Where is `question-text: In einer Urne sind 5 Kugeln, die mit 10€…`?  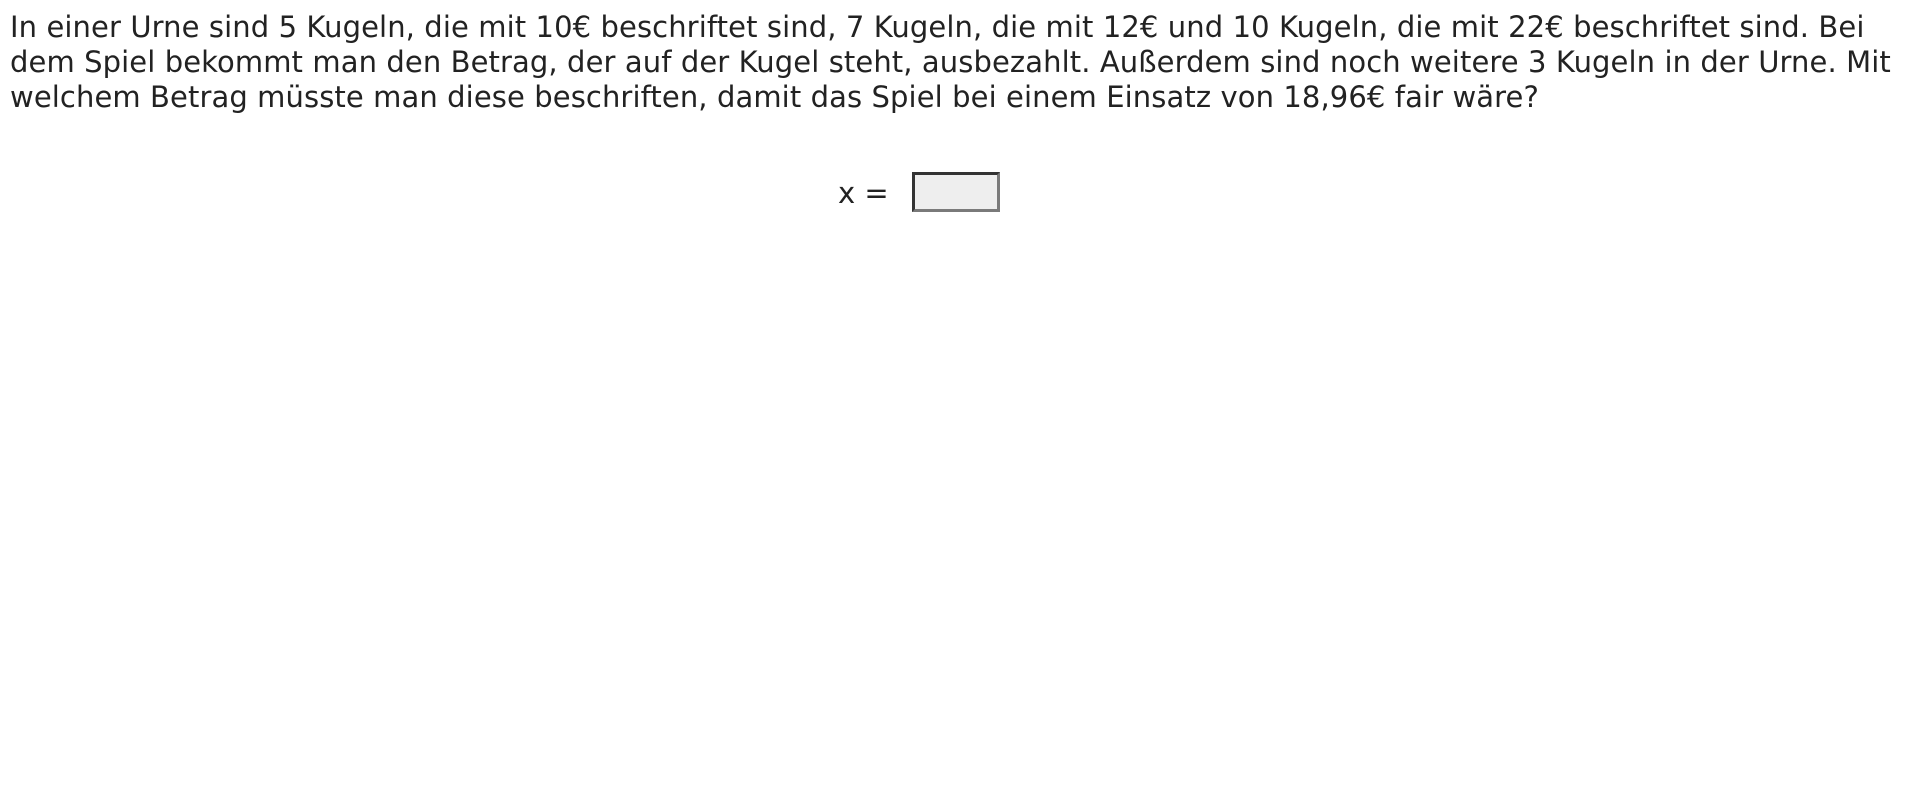
question-text: In einer Urne sind 5 Kugeln, die mit 10€… is located at coordinates (950, 62).